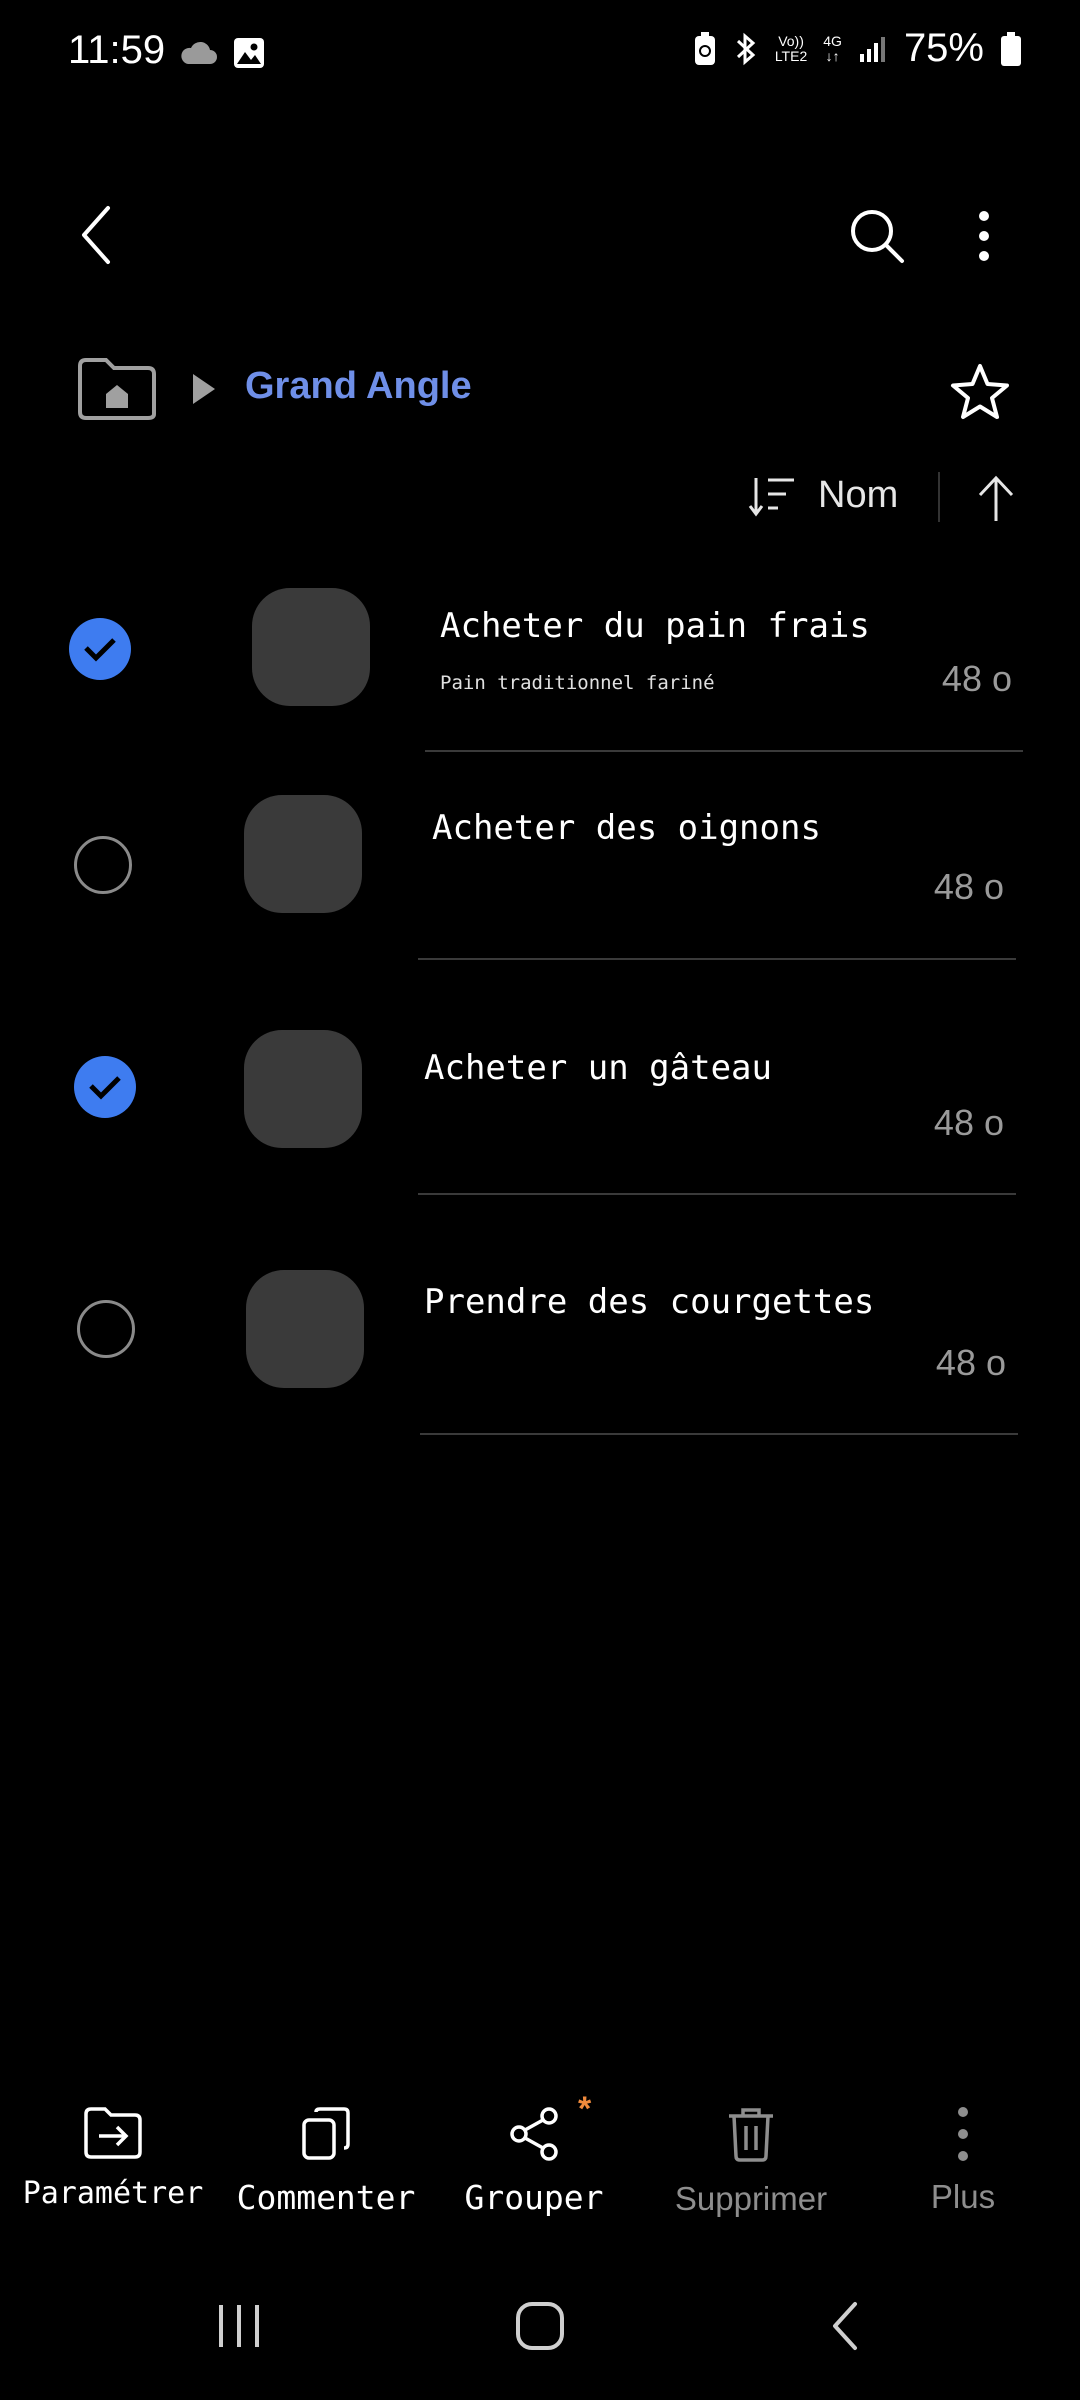 The height and width of the screenshot is (2400, 1080). Describe the element at coordinates (872, 49) in the screenshot. I see `signal-icon` at that location.